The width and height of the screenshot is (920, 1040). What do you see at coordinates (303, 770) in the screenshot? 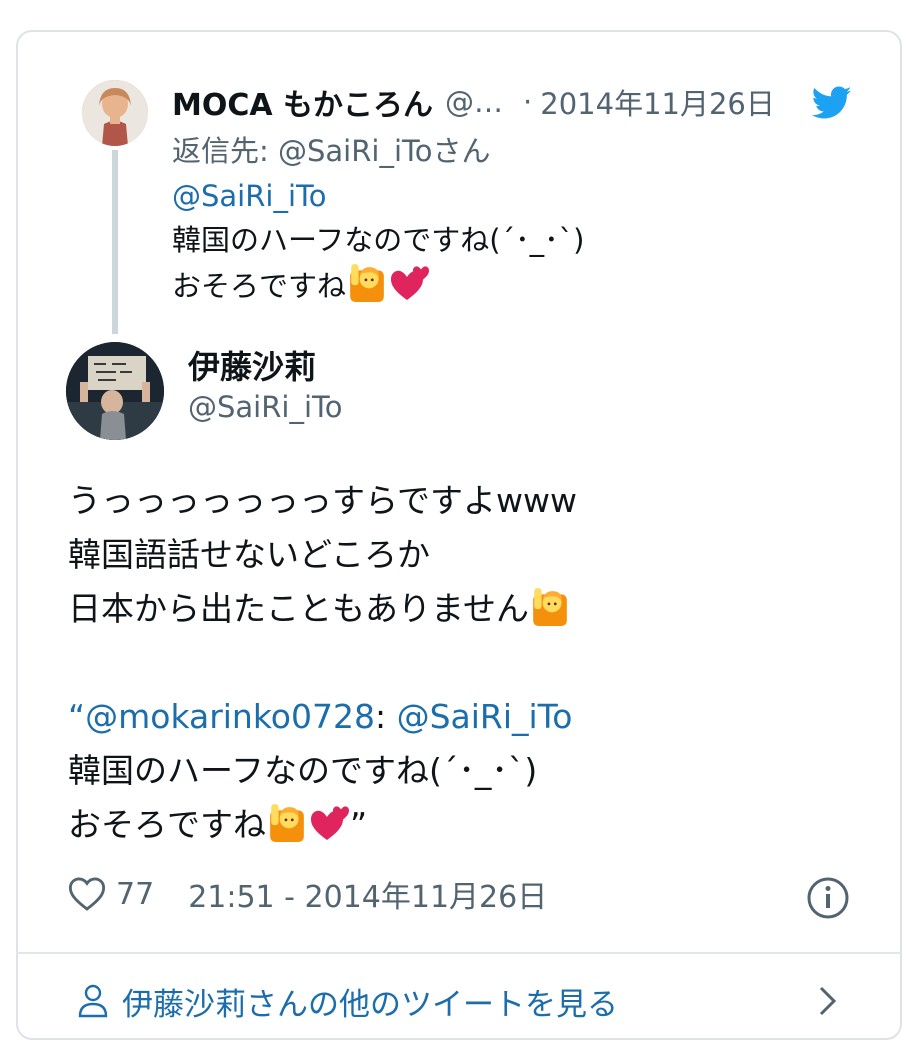
I see `quote-text-line: 韓国のハーフなのですね(´･_･`)` at bounding box center [303, 770].